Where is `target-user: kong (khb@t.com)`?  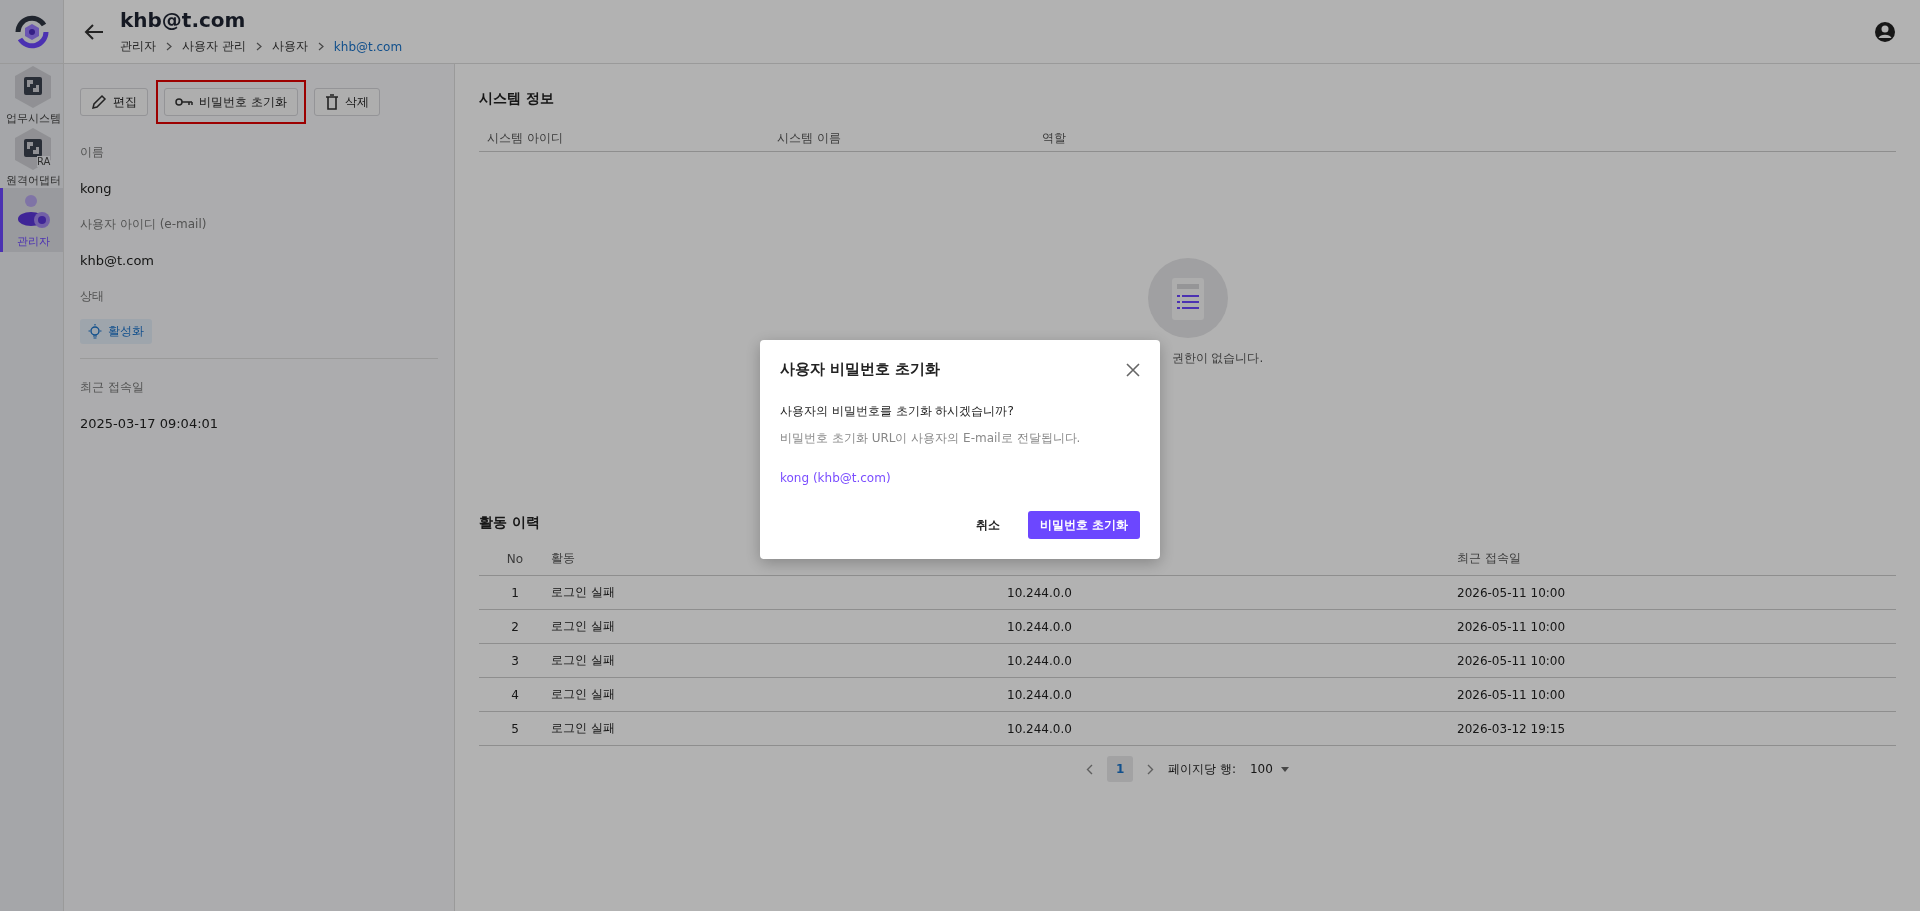 target-user: kong (khb@t.com) is located at coordinates (836, 478).